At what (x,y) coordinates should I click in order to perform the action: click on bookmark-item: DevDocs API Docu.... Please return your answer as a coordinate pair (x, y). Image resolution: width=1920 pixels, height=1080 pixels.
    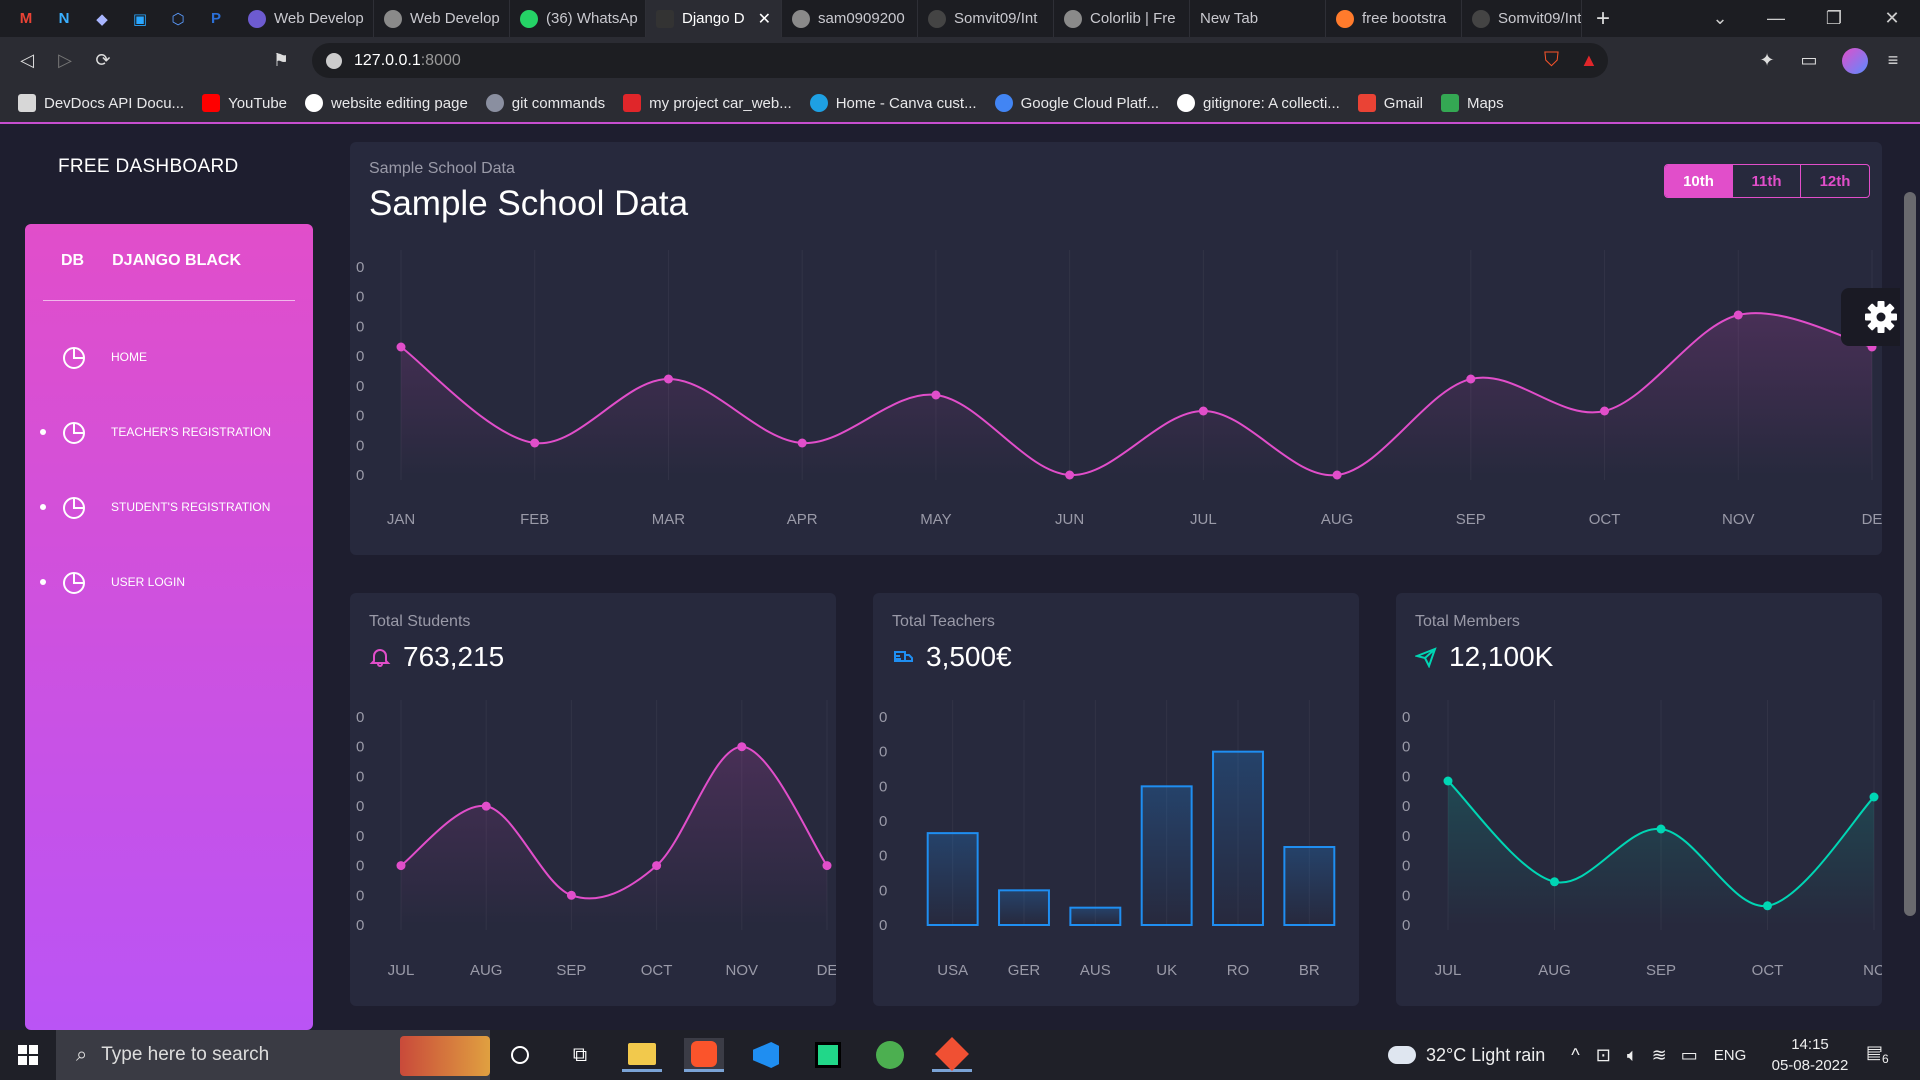
    Looking at the image, I should click on (101, 103).